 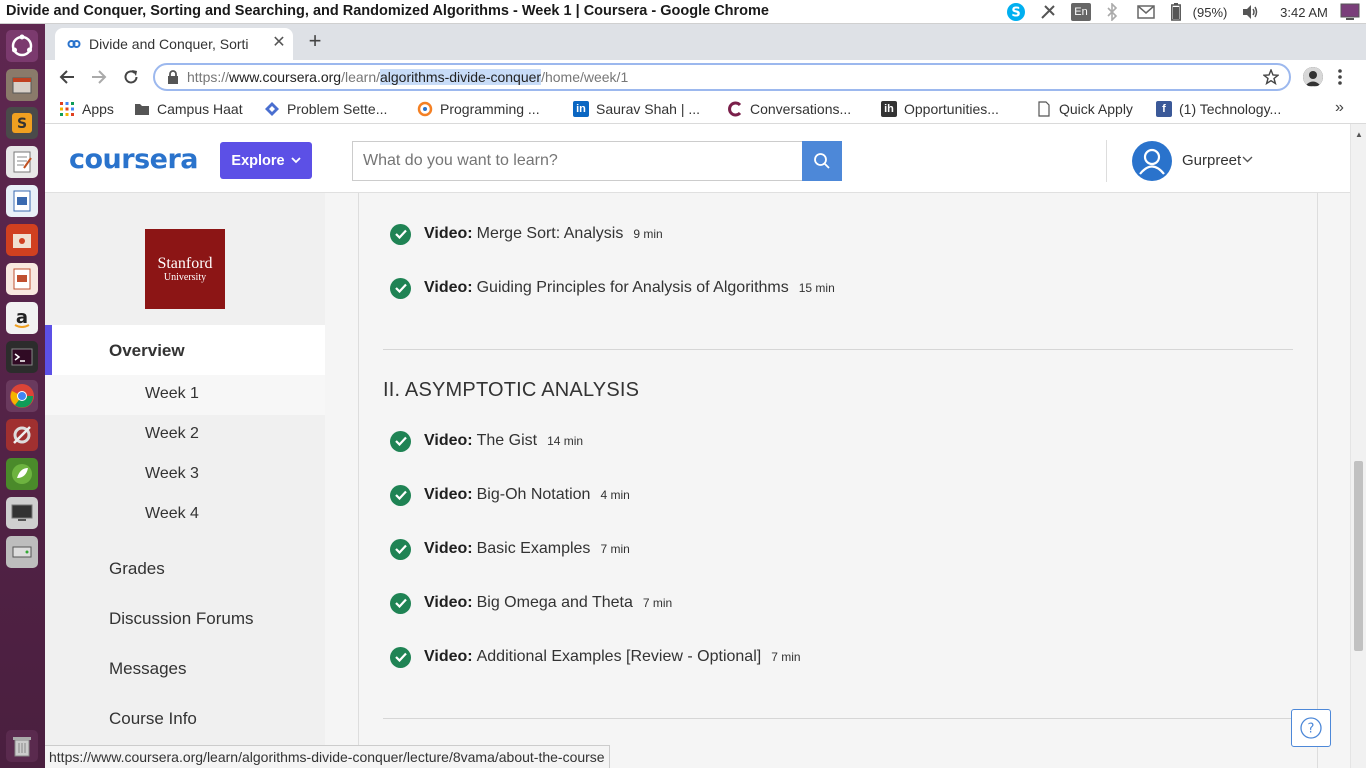 I want to click on text-editor-icon, so click(x=22, y=162).